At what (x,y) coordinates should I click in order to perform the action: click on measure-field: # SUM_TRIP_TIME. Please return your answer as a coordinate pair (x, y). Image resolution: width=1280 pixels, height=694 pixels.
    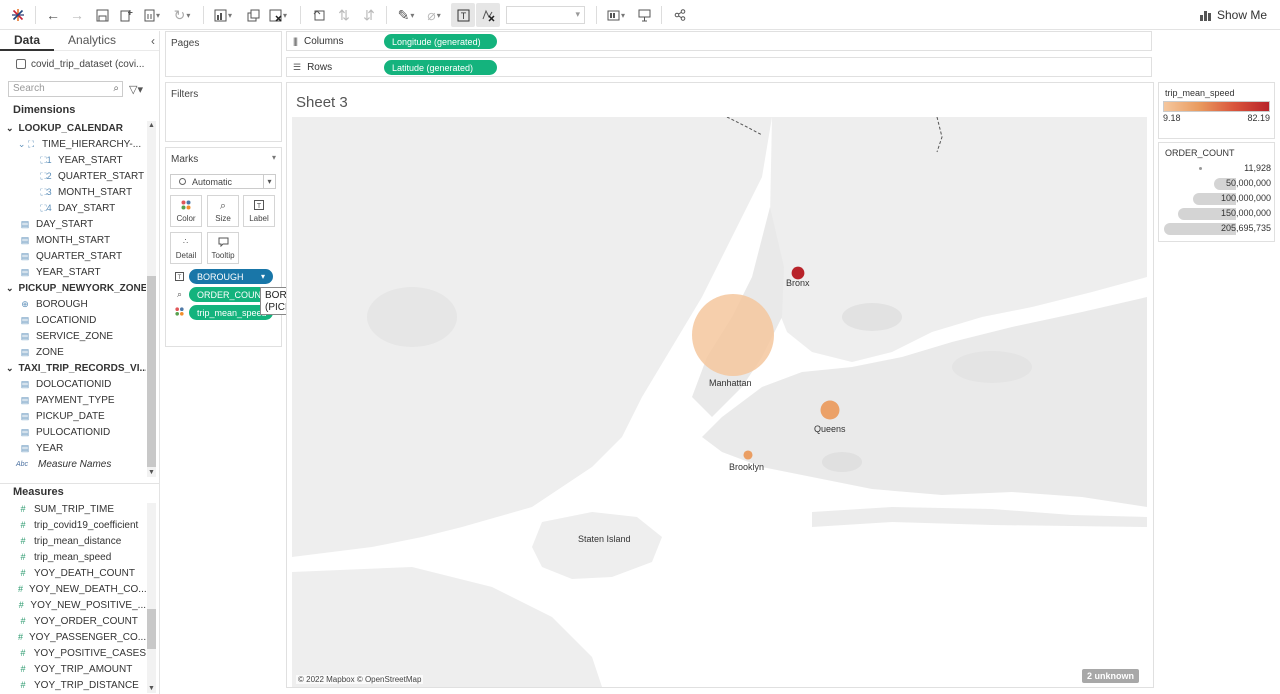
    Looking at the image, I should click on (73, 509).